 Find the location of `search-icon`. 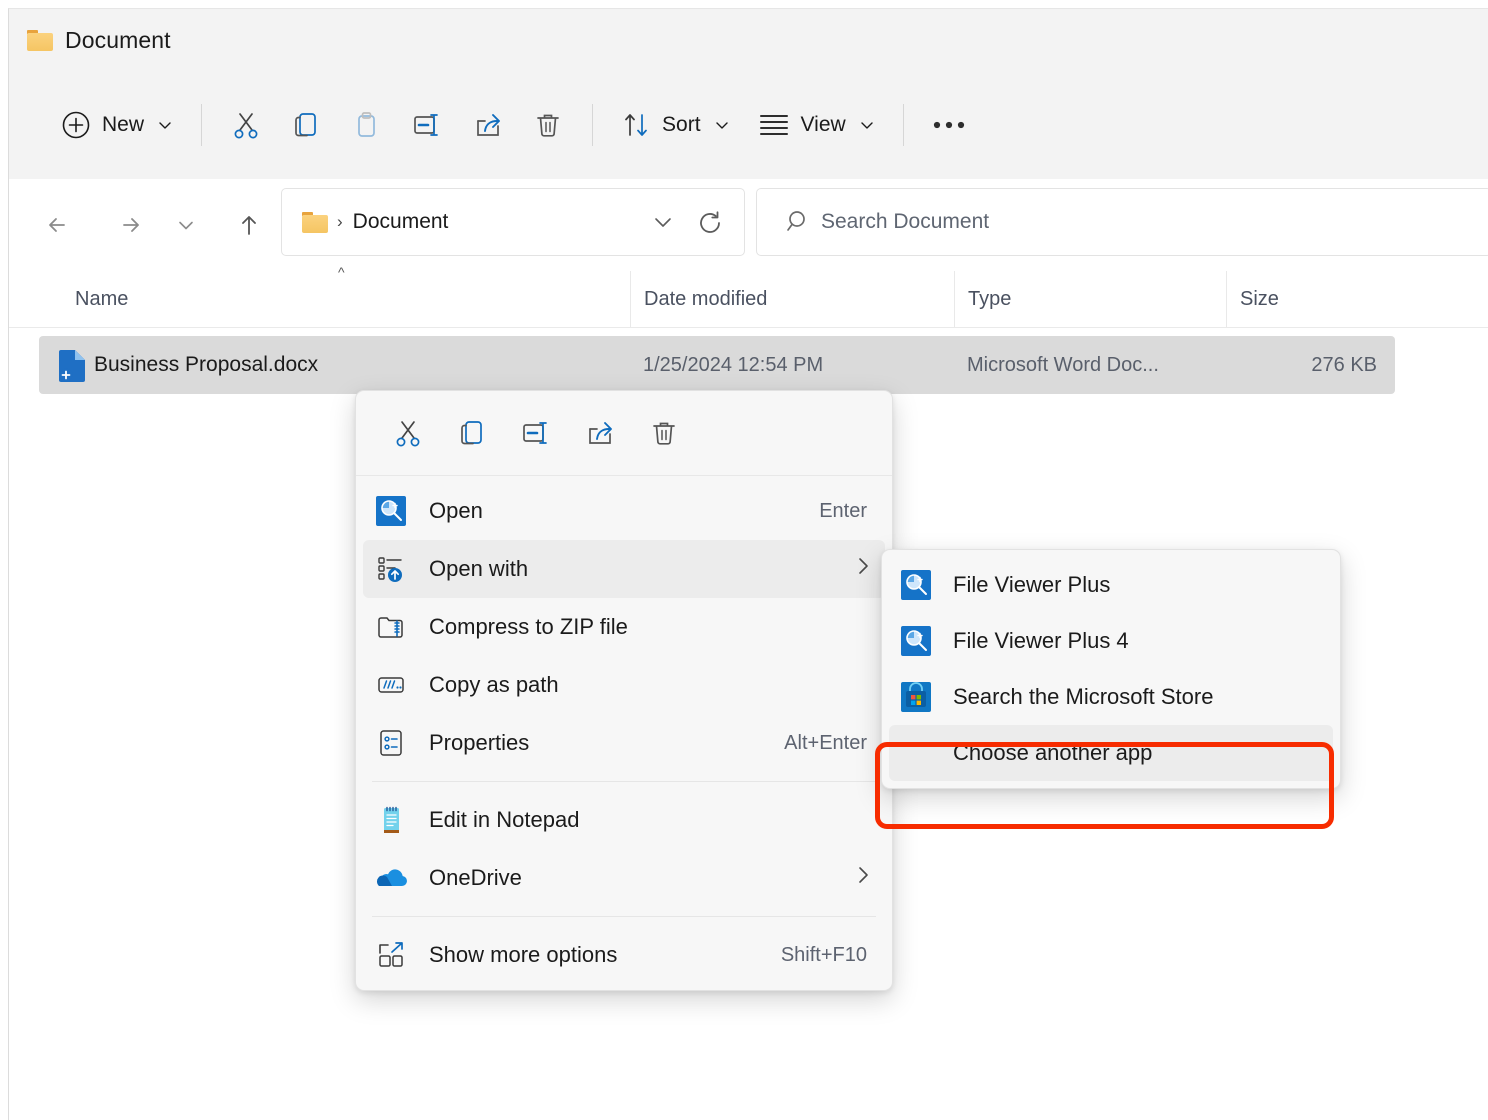

search-icon is located at coordinates (799, 222).